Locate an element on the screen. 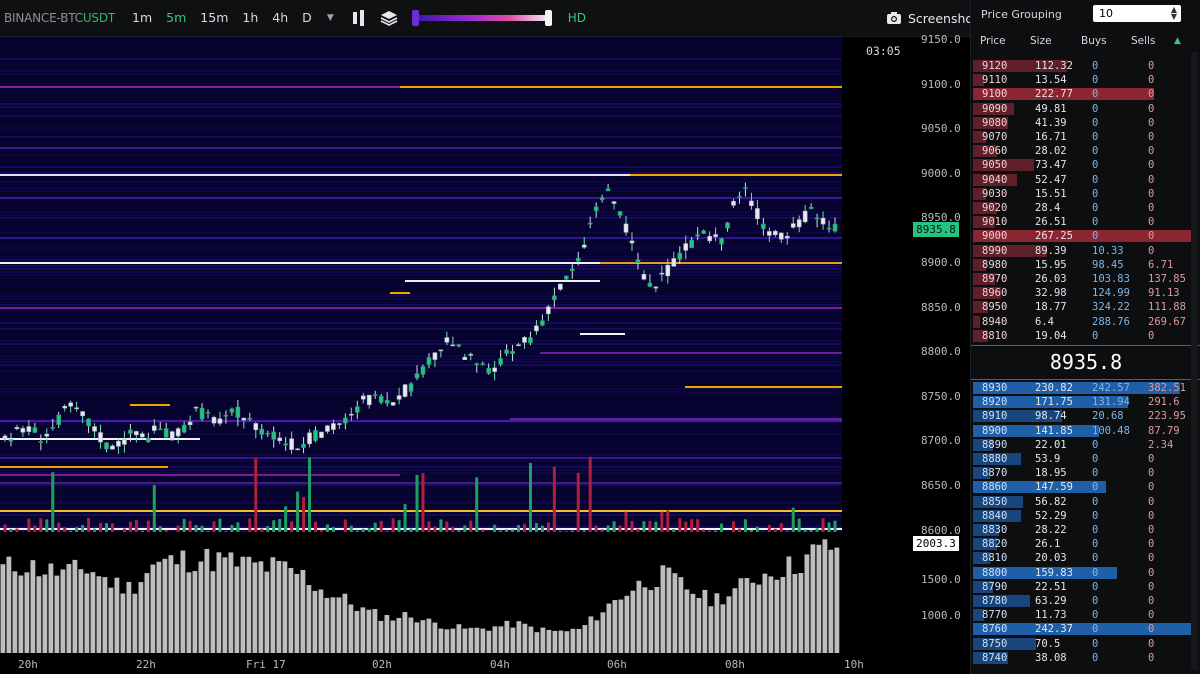 The width and height of the screenshot is (1200, 674). orderbook-row: 9080 41.39 0 0 is located at coordinates (1084, 123).